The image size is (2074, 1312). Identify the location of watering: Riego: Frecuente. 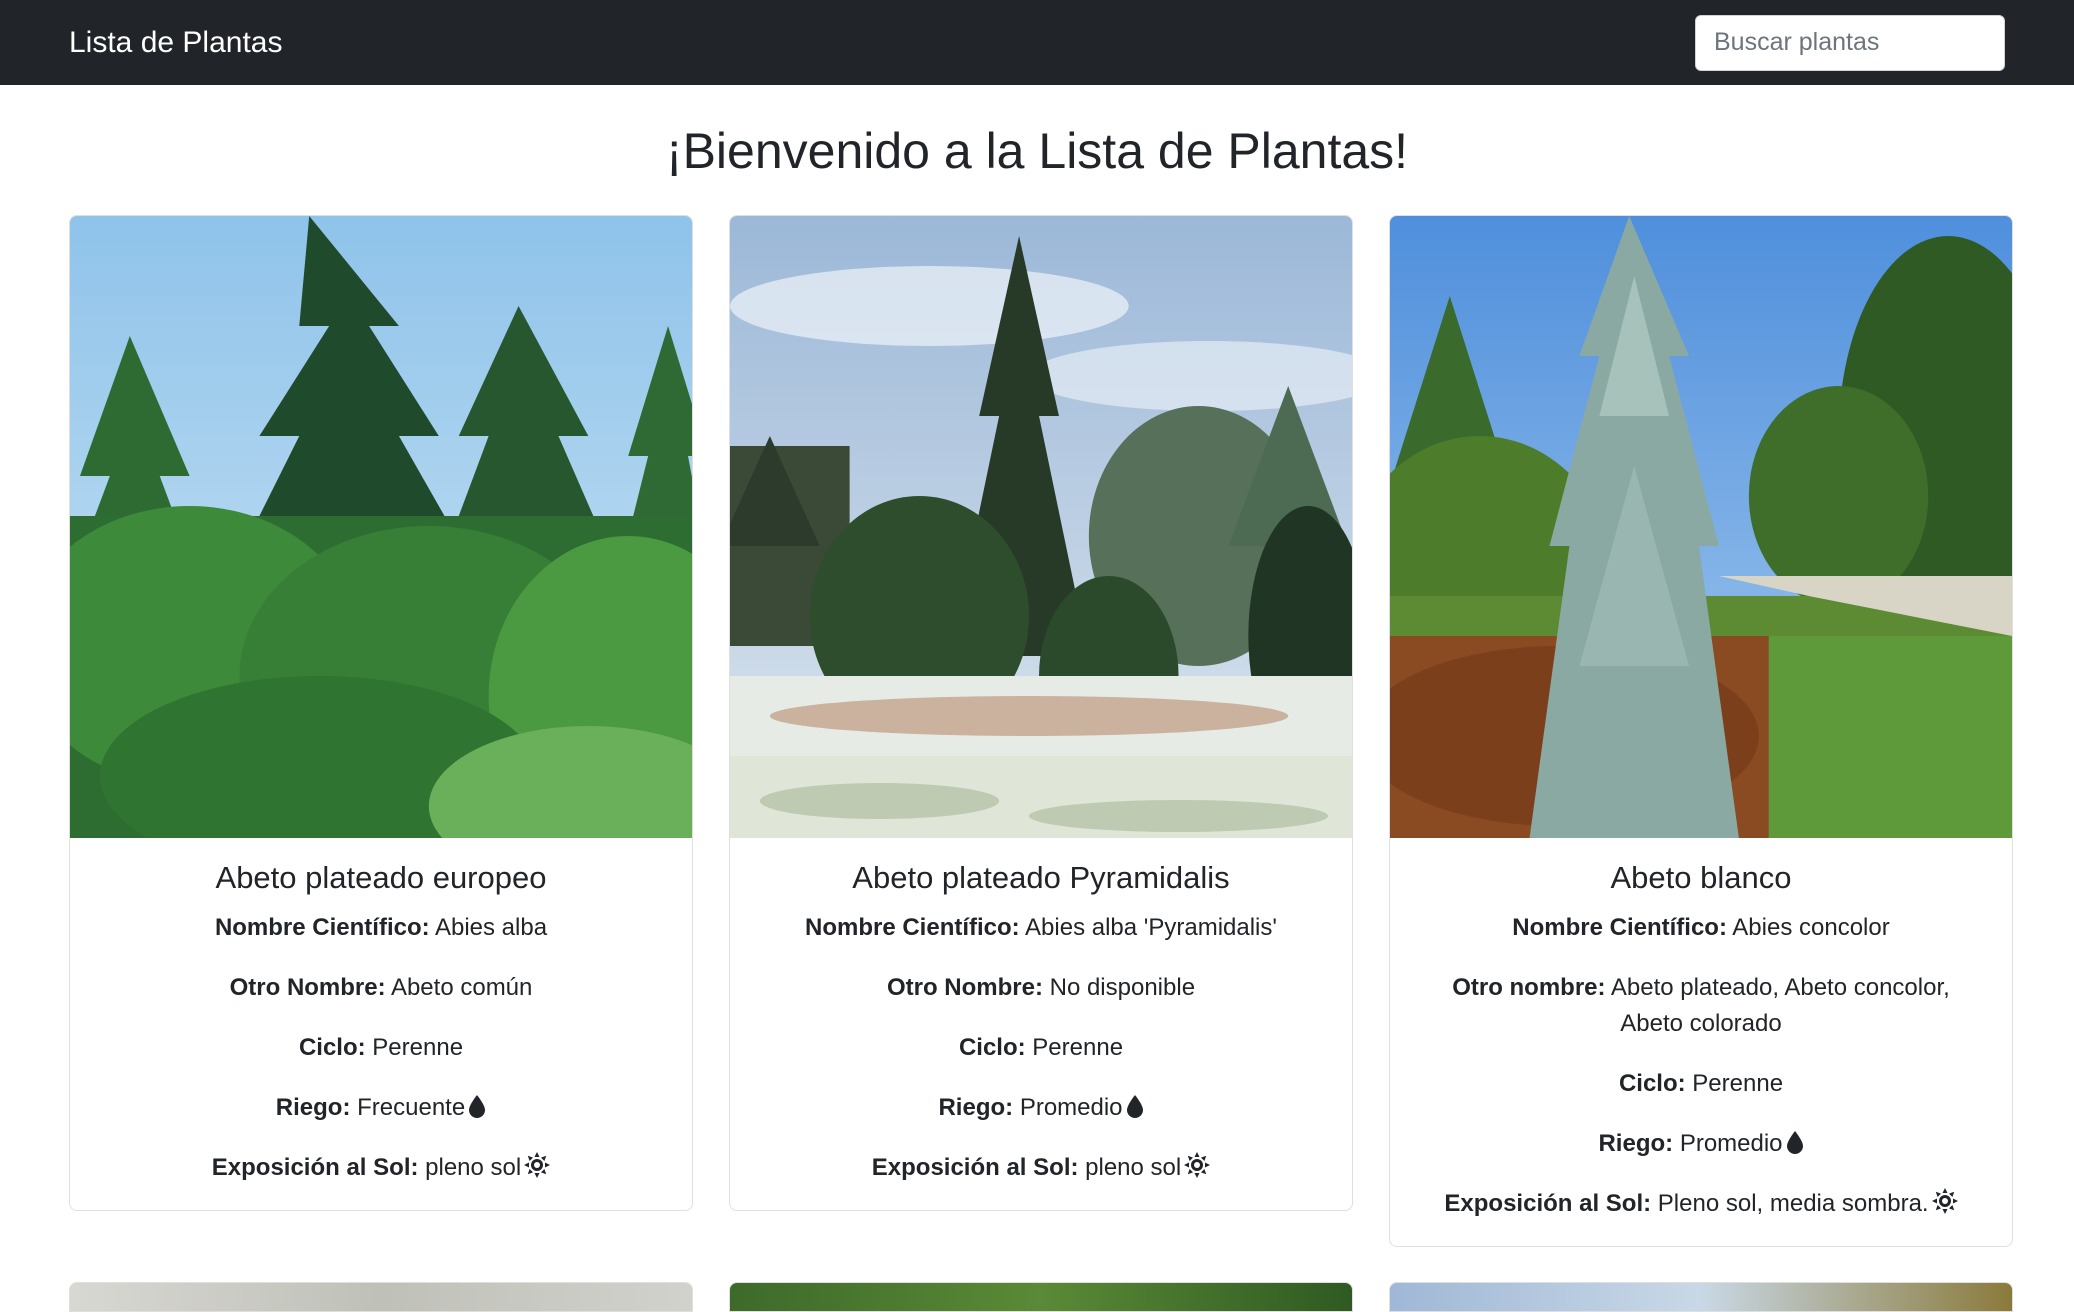
(381, 1108).